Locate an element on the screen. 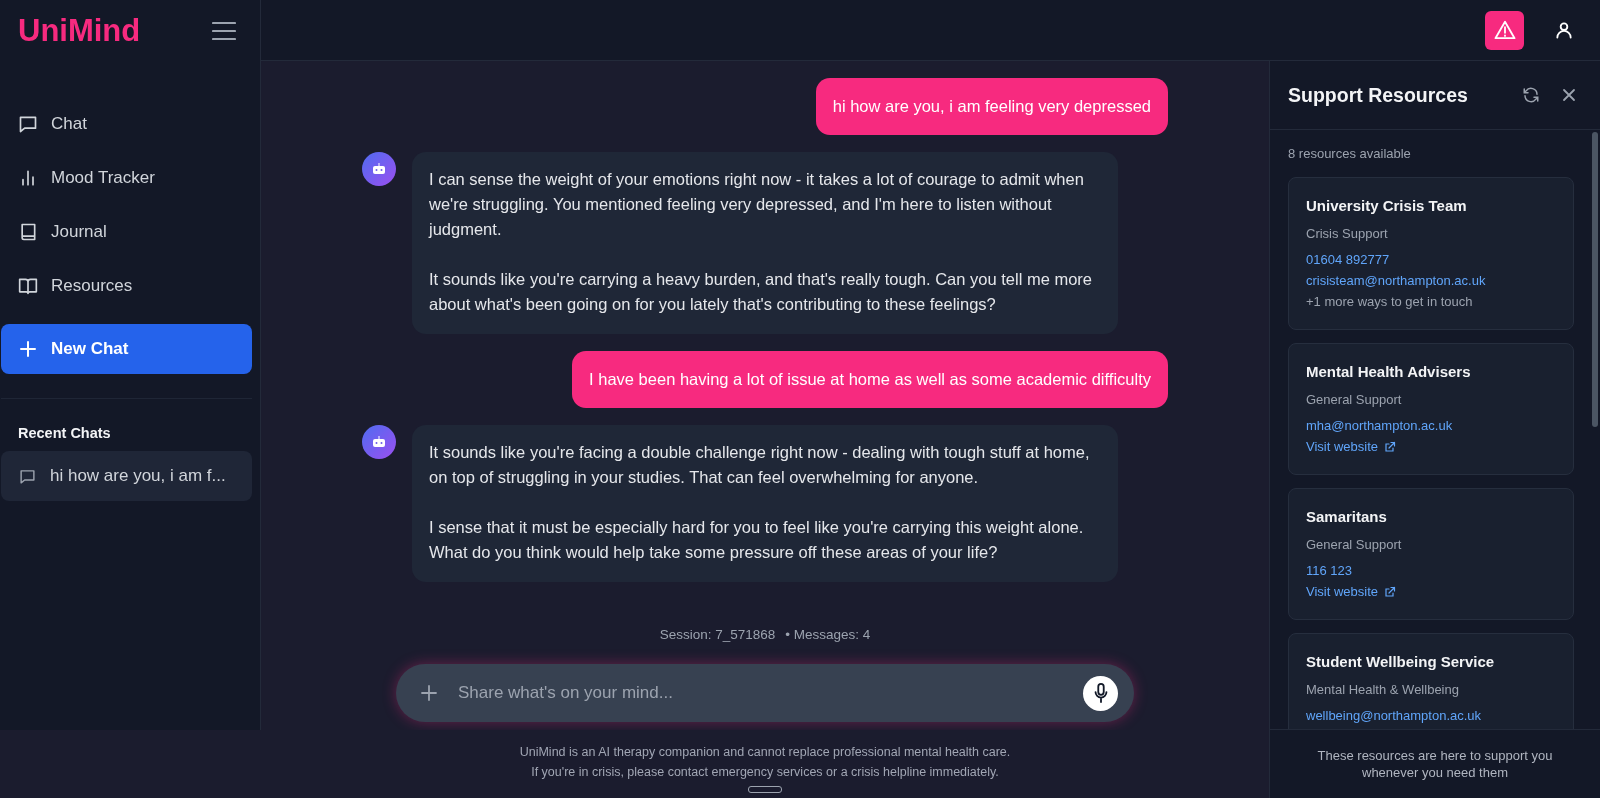  app-logo: UniMind is located at coordinates (79, 30).